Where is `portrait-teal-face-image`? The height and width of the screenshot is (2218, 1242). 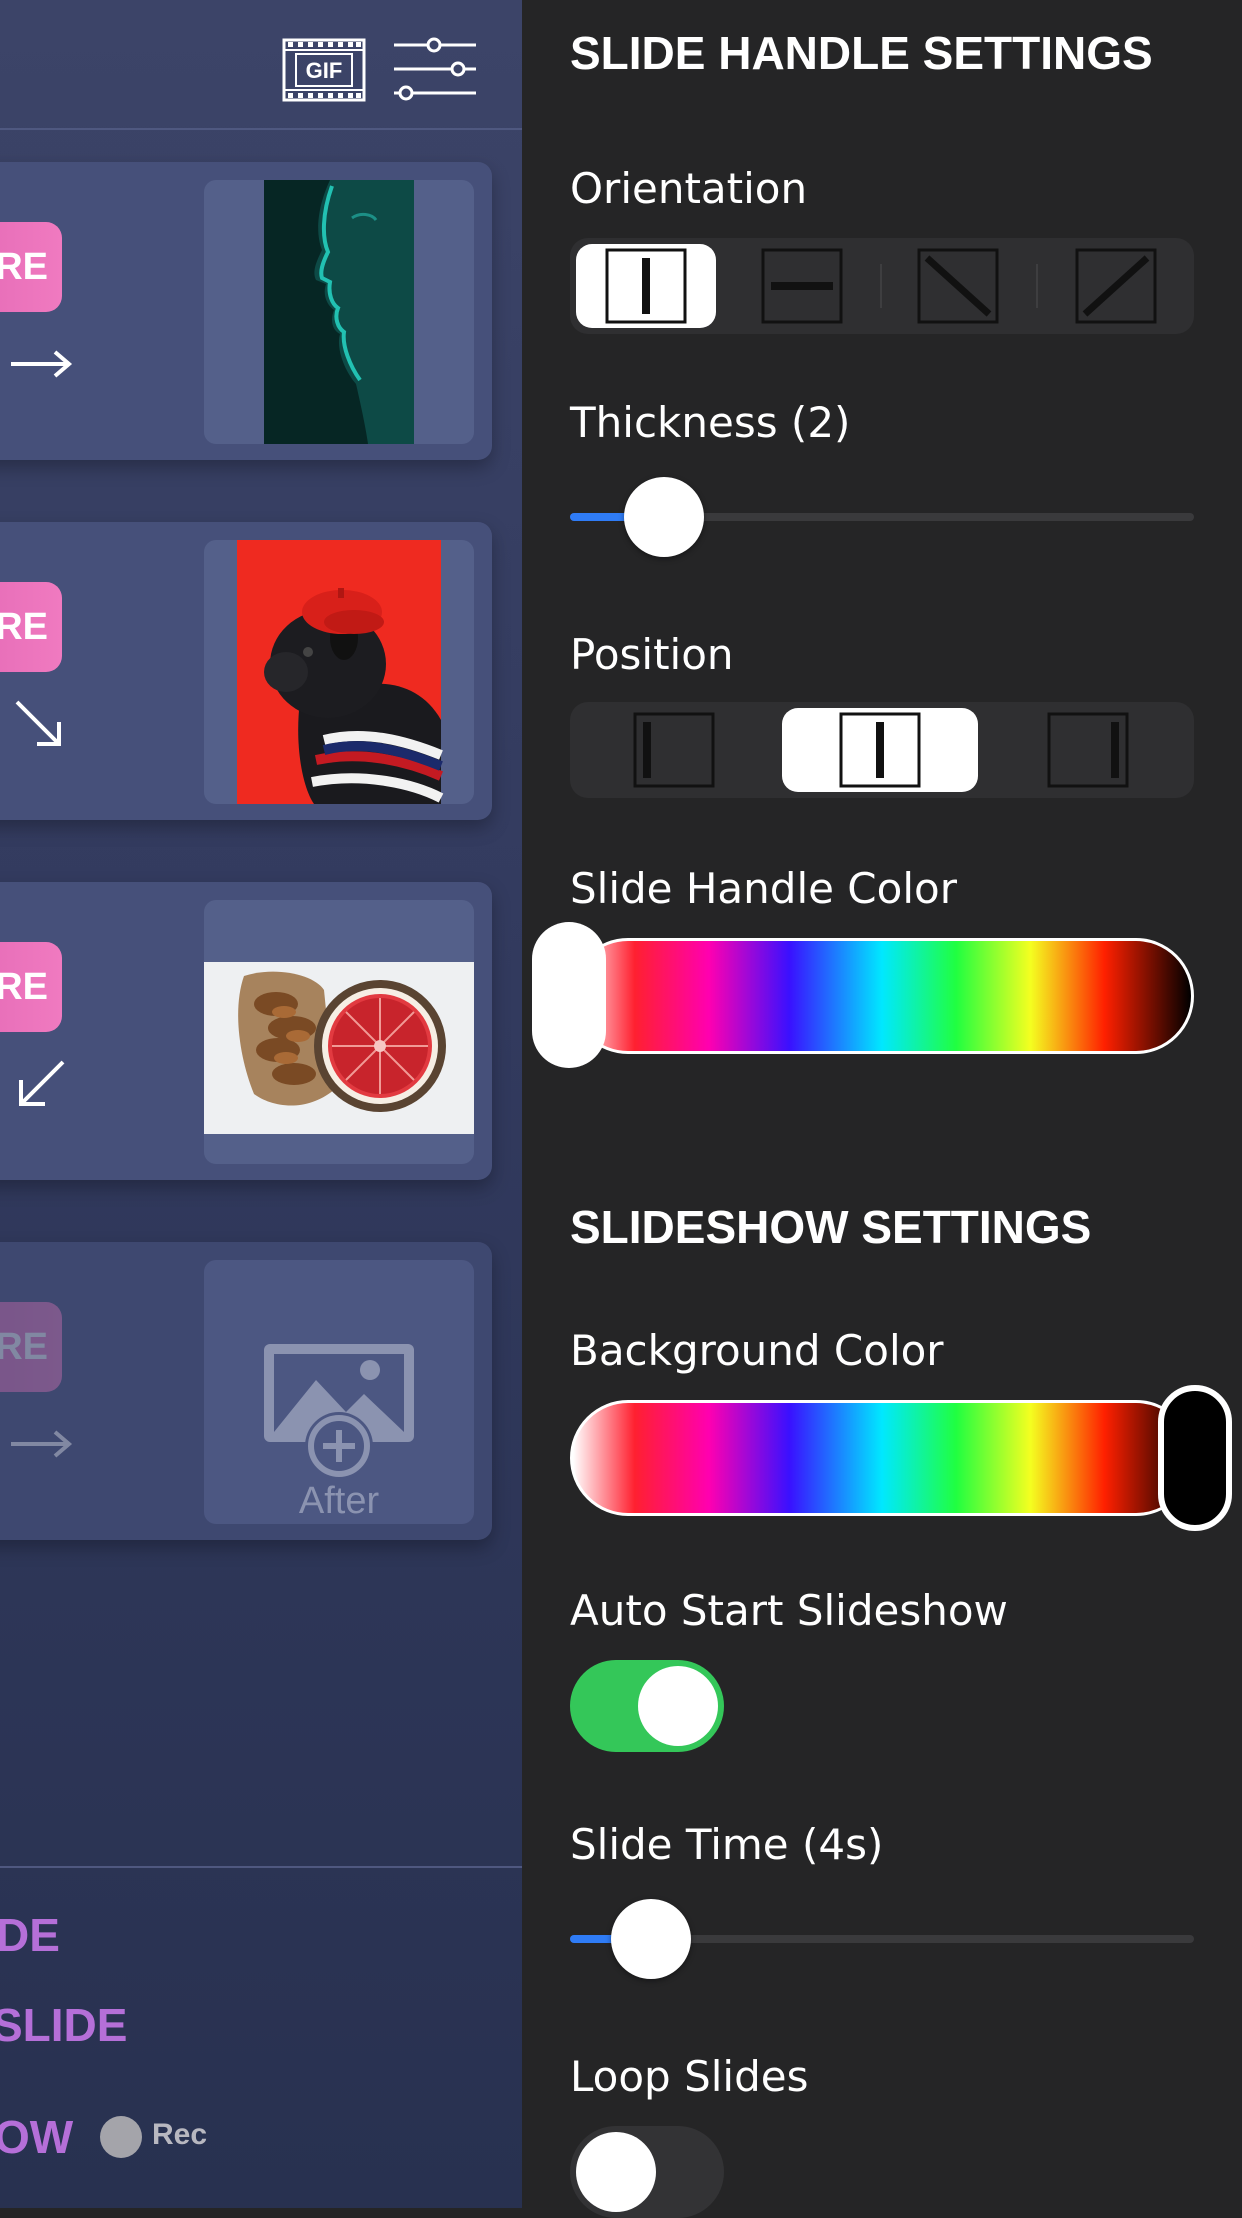
portrait-teal-face-image is located at coordinates (339, 312).